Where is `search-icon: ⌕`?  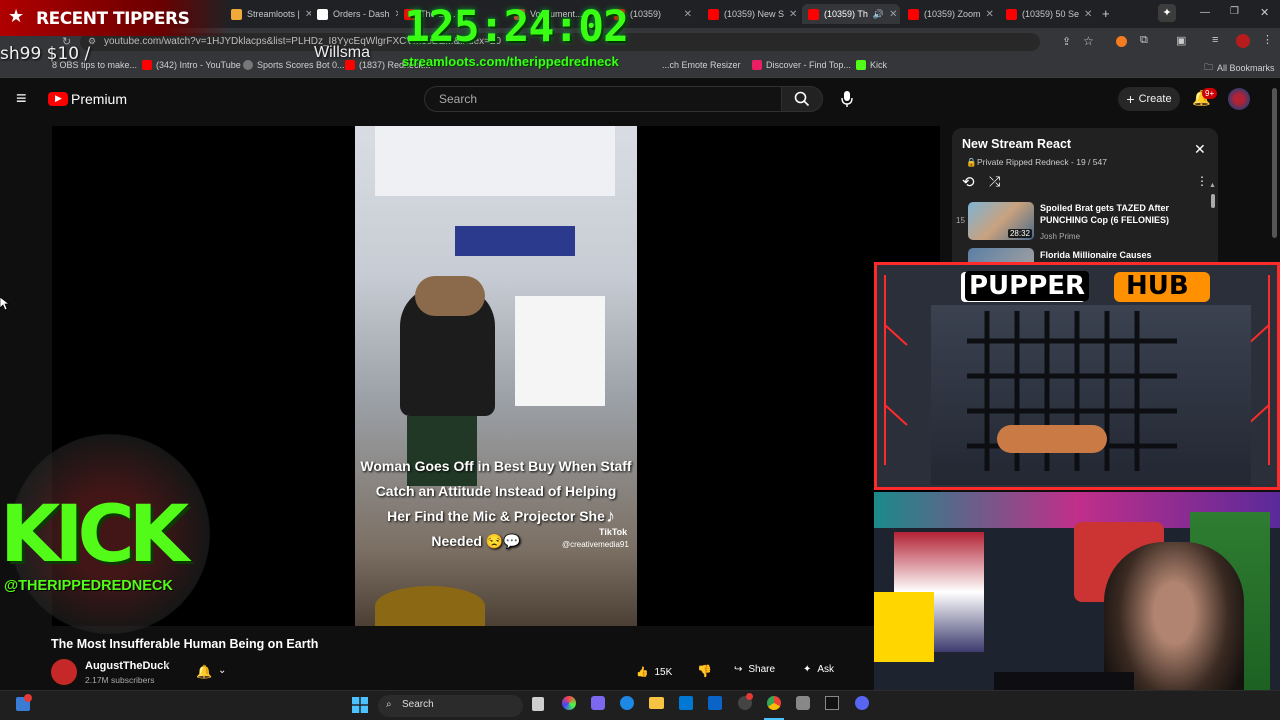 search-icon: ⌕ is located at coordinates (389, 704).